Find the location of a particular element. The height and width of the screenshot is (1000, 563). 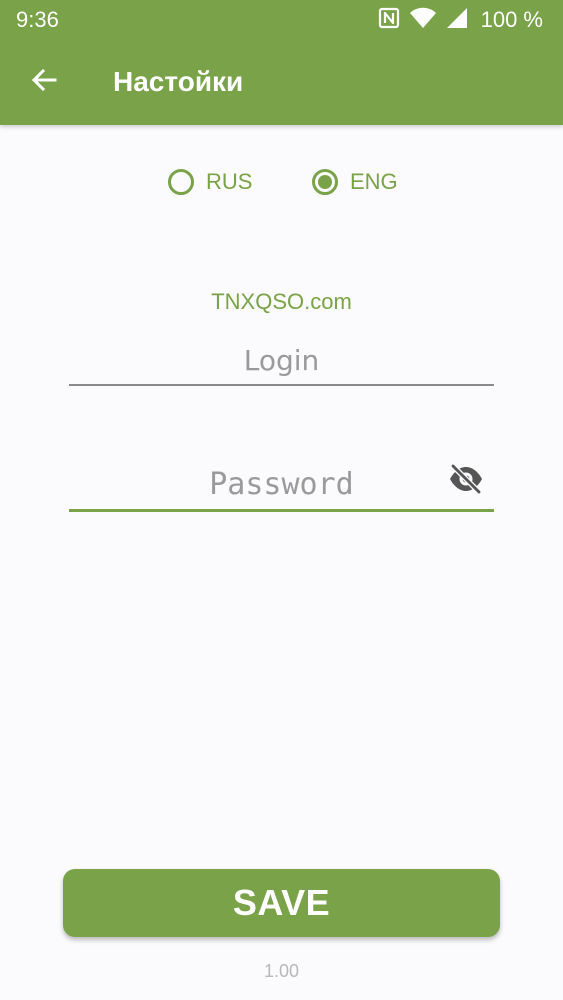

login-field-container is located at coordinates (281, 361).